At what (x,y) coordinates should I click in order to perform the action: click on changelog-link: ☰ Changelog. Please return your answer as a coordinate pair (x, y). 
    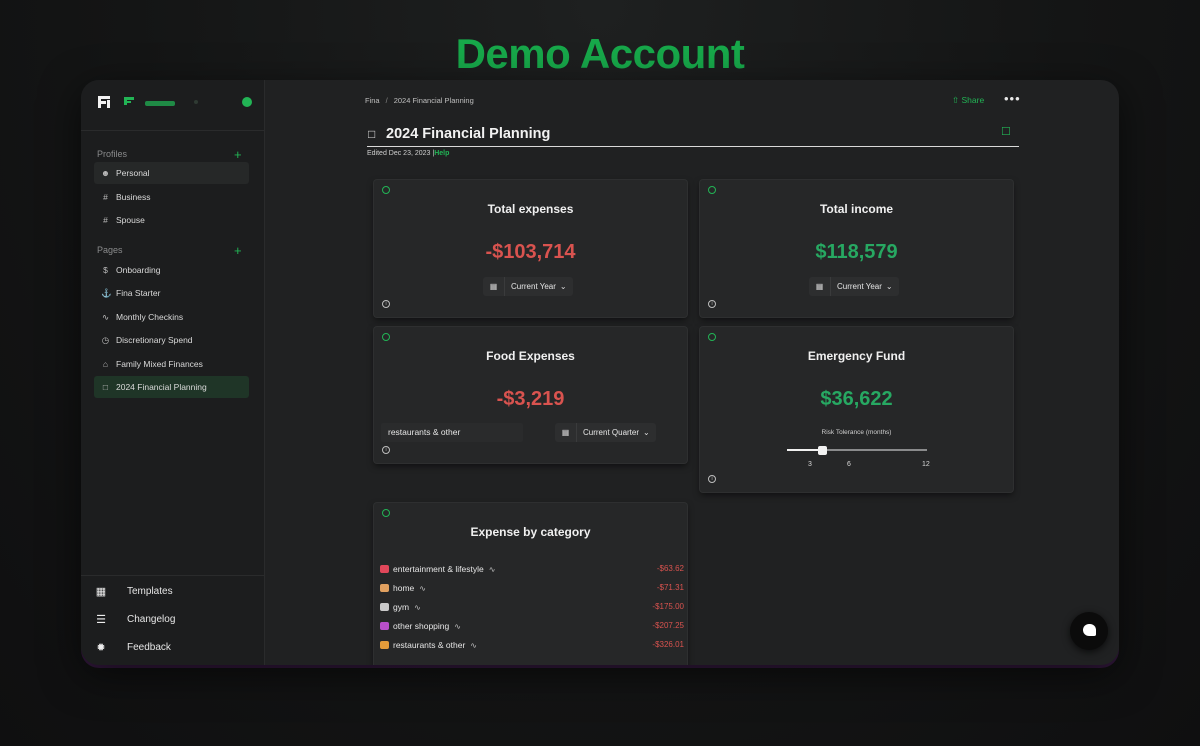
    Looking at the image, I should click on (135, 619).